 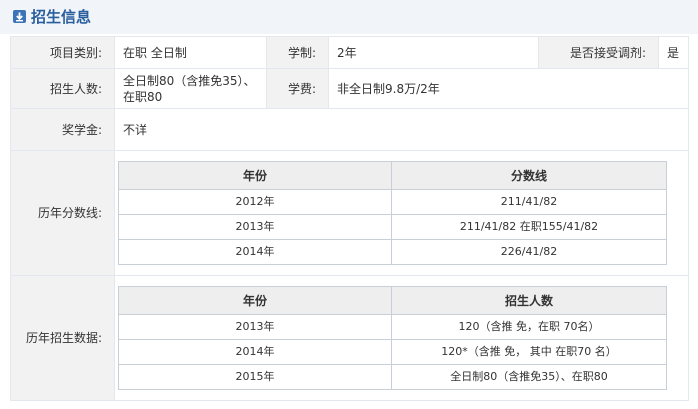 I want to click on enroll-count: 120*（含推 免， 其中 在职70 名）, so click(x=529, y=352).